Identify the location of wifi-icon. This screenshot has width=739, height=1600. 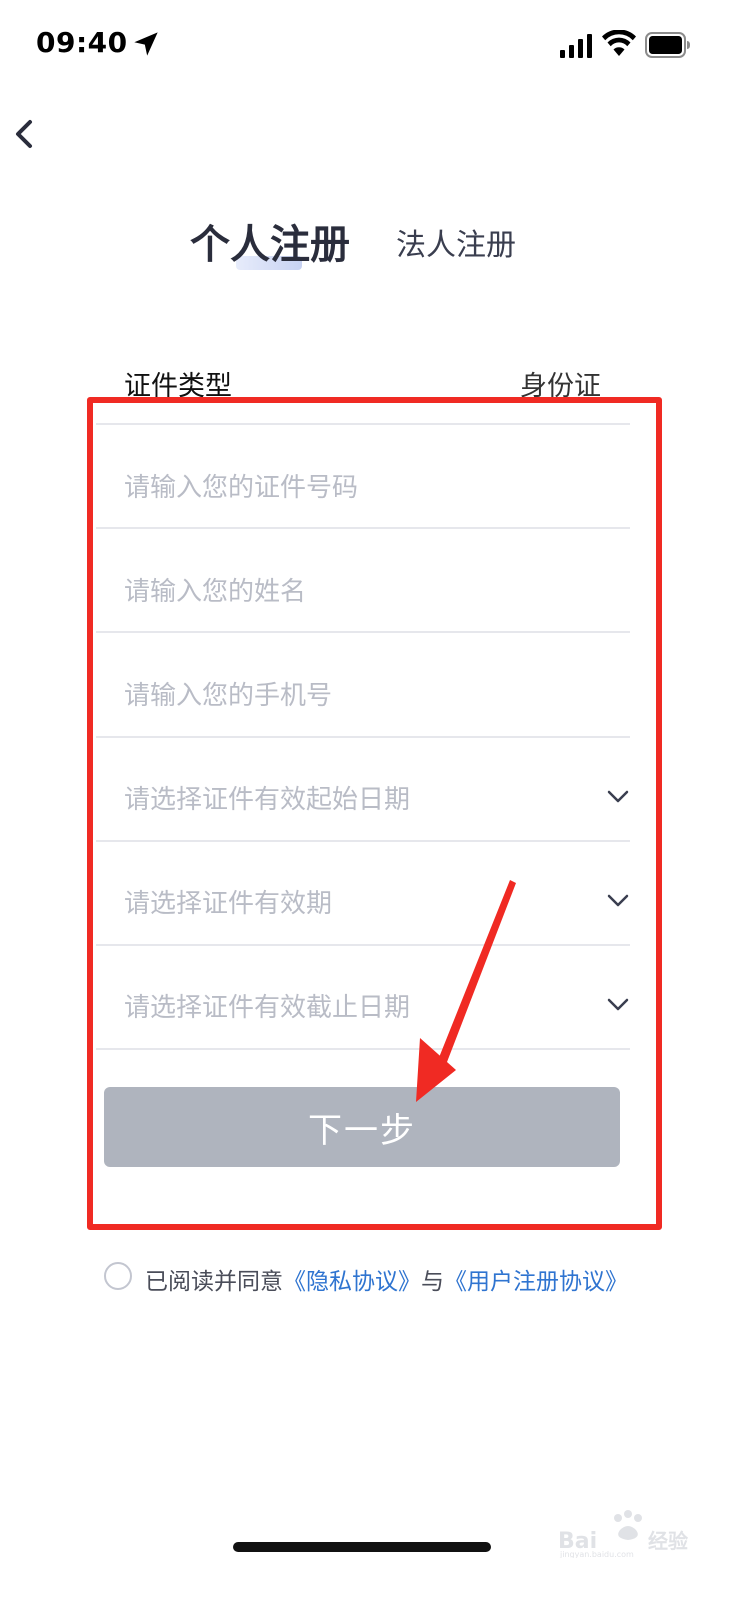
(619, 43).